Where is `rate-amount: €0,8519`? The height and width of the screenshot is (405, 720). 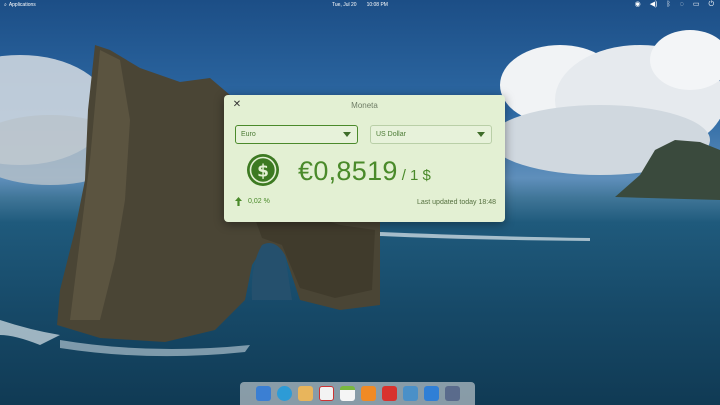 rate-amount: €0,8519 is located at coordinates (348, 171).